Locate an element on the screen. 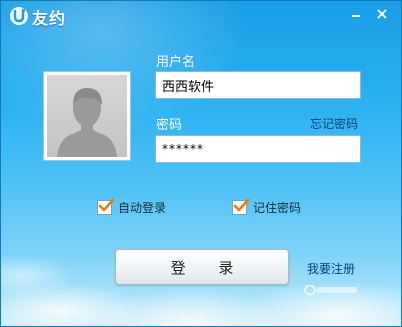 The image size is (402, 327). minimize-icon is located at coordinates (356, 16).